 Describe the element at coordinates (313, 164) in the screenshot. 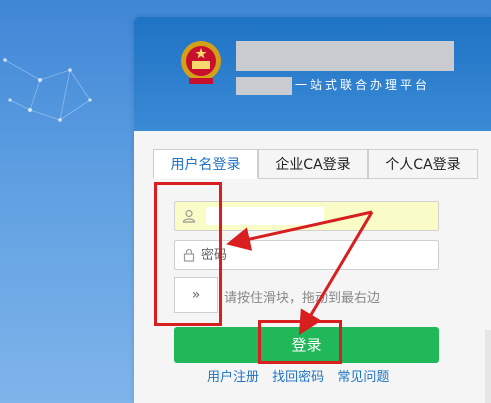

I see `tab-enterprise-ca-login: 企业CA登录` at that location.